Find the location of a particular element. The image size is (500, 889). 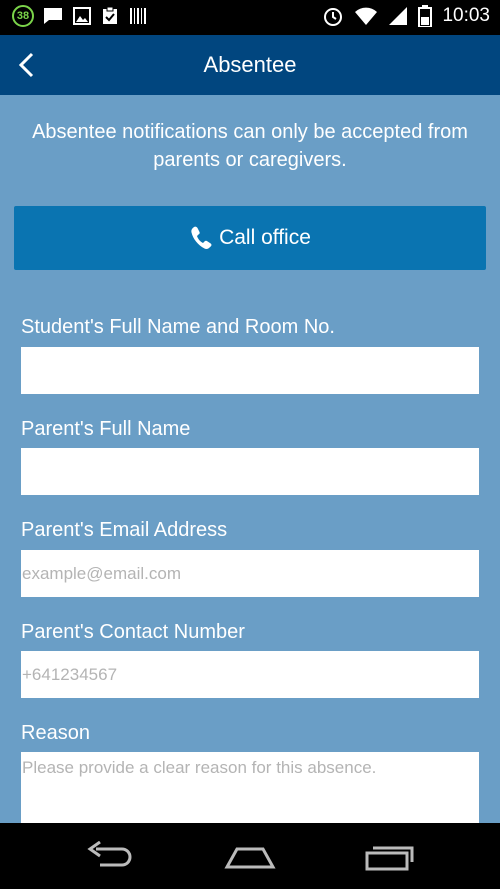

message-icon is located at coordinates (53, 16).